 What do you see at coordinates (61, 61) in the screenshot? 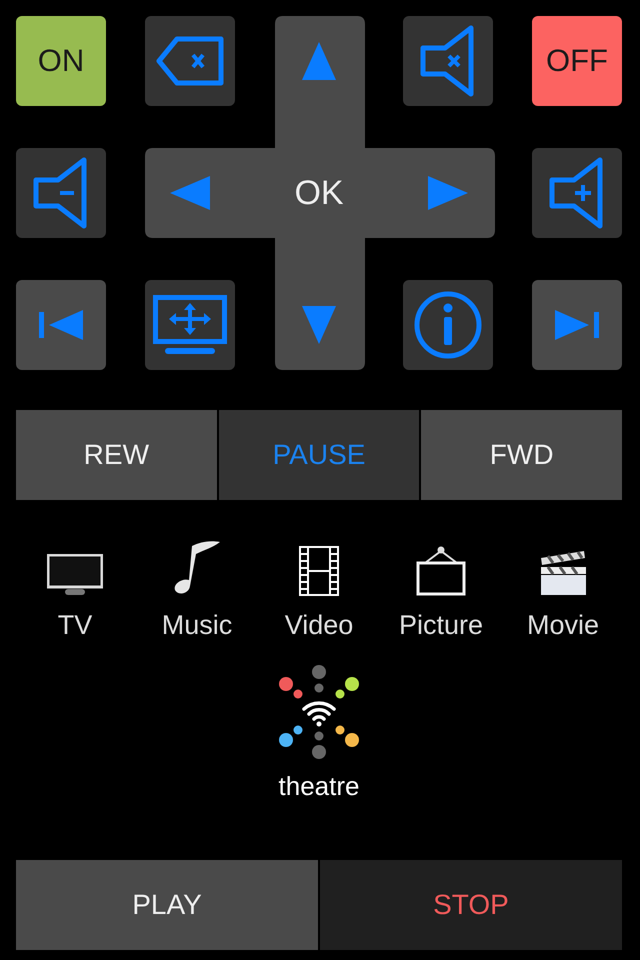
I see `power-on-button: ON` at bounding box center [61, 61].